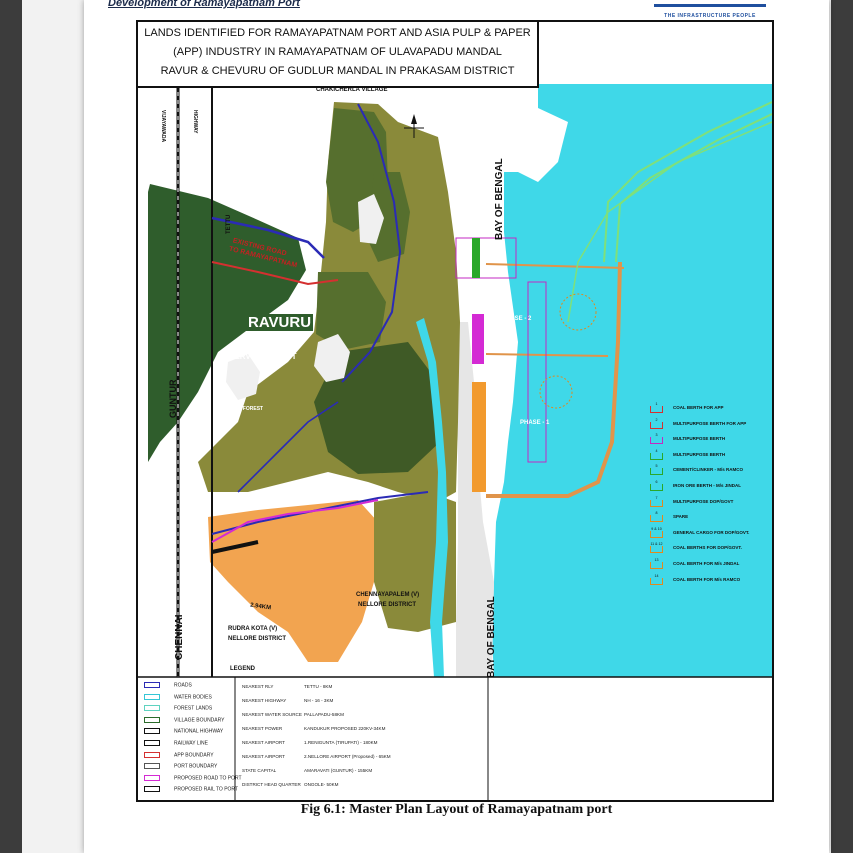 This screenshot has height=853, width=853. Describe the element at coordinates (711, 532) in the screenshot. I see `berth-label: GENERAL CARGO FOR DOP/GOVT.` at that location.